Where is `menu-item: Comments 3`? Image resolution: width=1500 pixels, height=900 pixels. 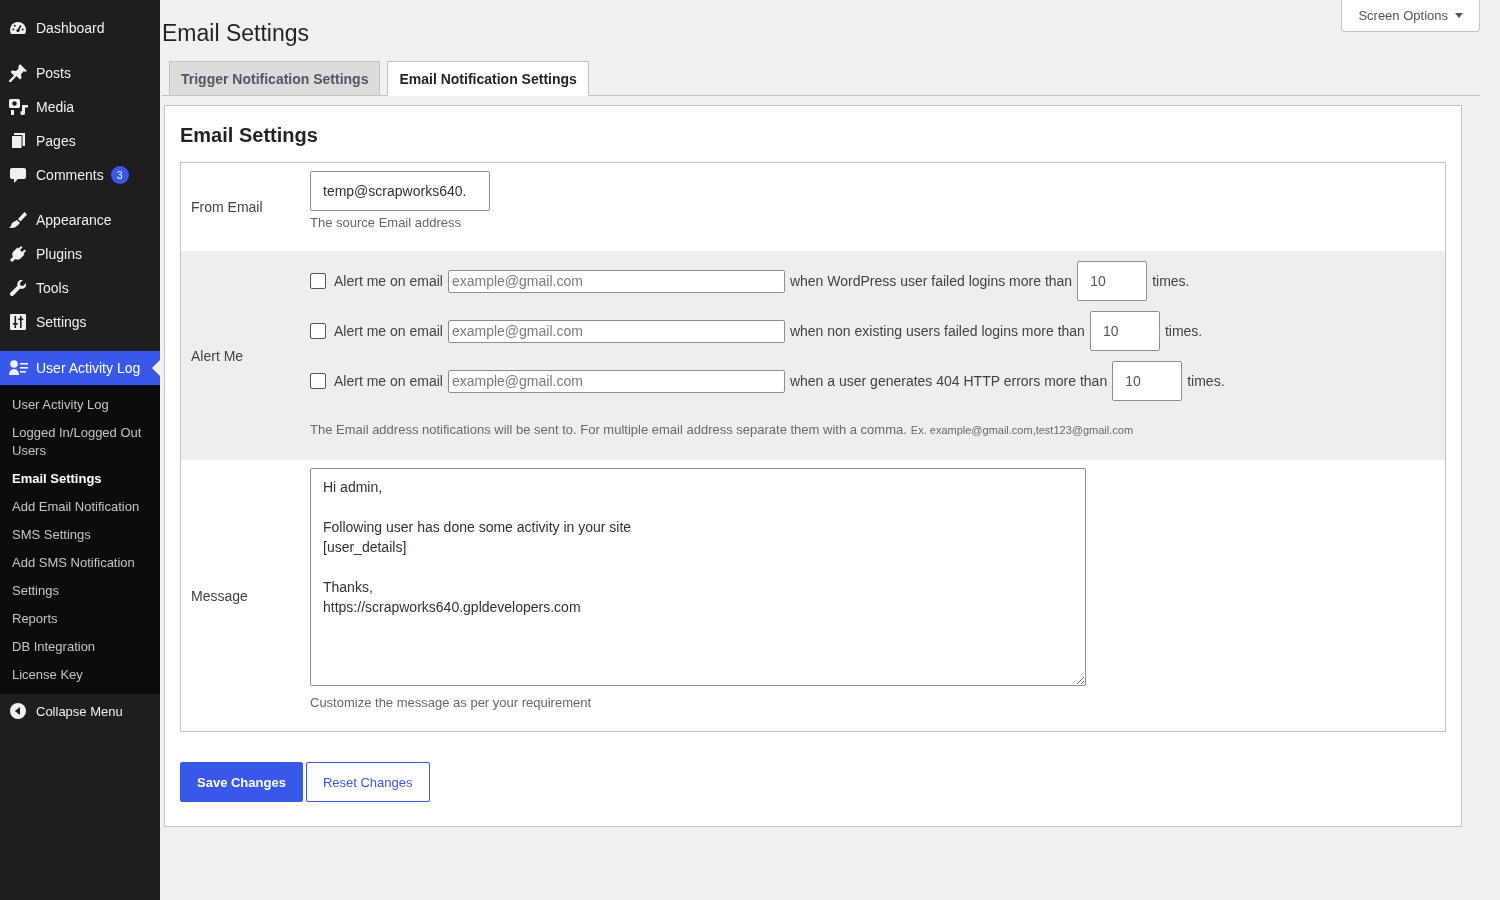
menu-item: Comments 3 is located at coordinates (80, 175).